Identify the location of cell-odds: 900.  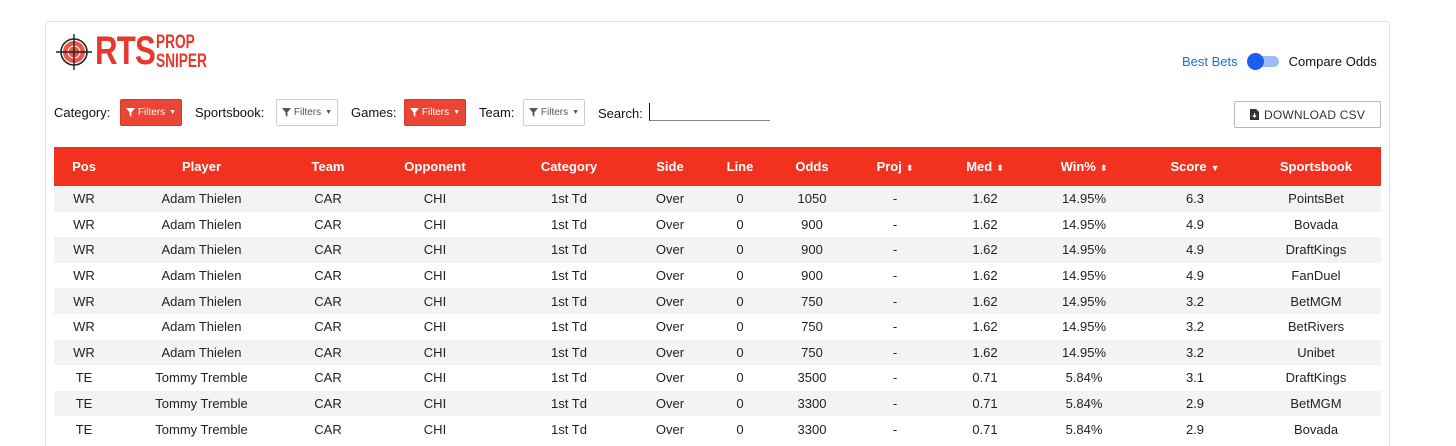
(812, 276).